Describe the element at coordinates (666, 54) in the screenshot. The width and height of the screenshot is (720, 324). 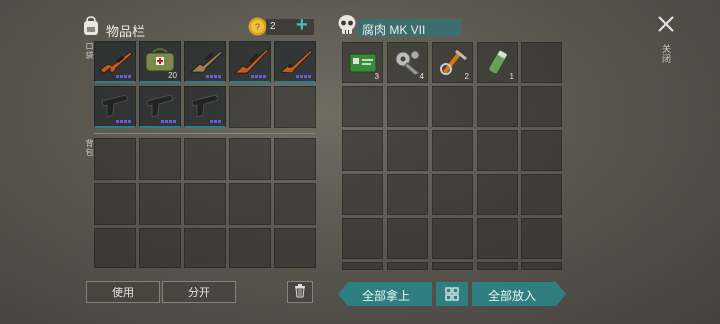
I see `close-label: 关闭` at that location.